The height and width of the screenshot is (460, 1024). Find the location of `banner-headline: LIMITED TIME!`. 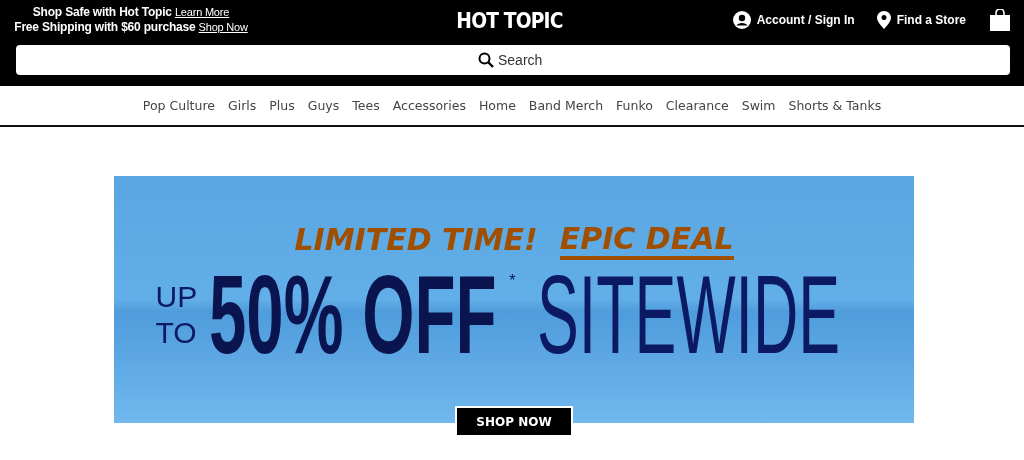

banner-headline: LIMITED TIME! is located at coordinates (416, 240).